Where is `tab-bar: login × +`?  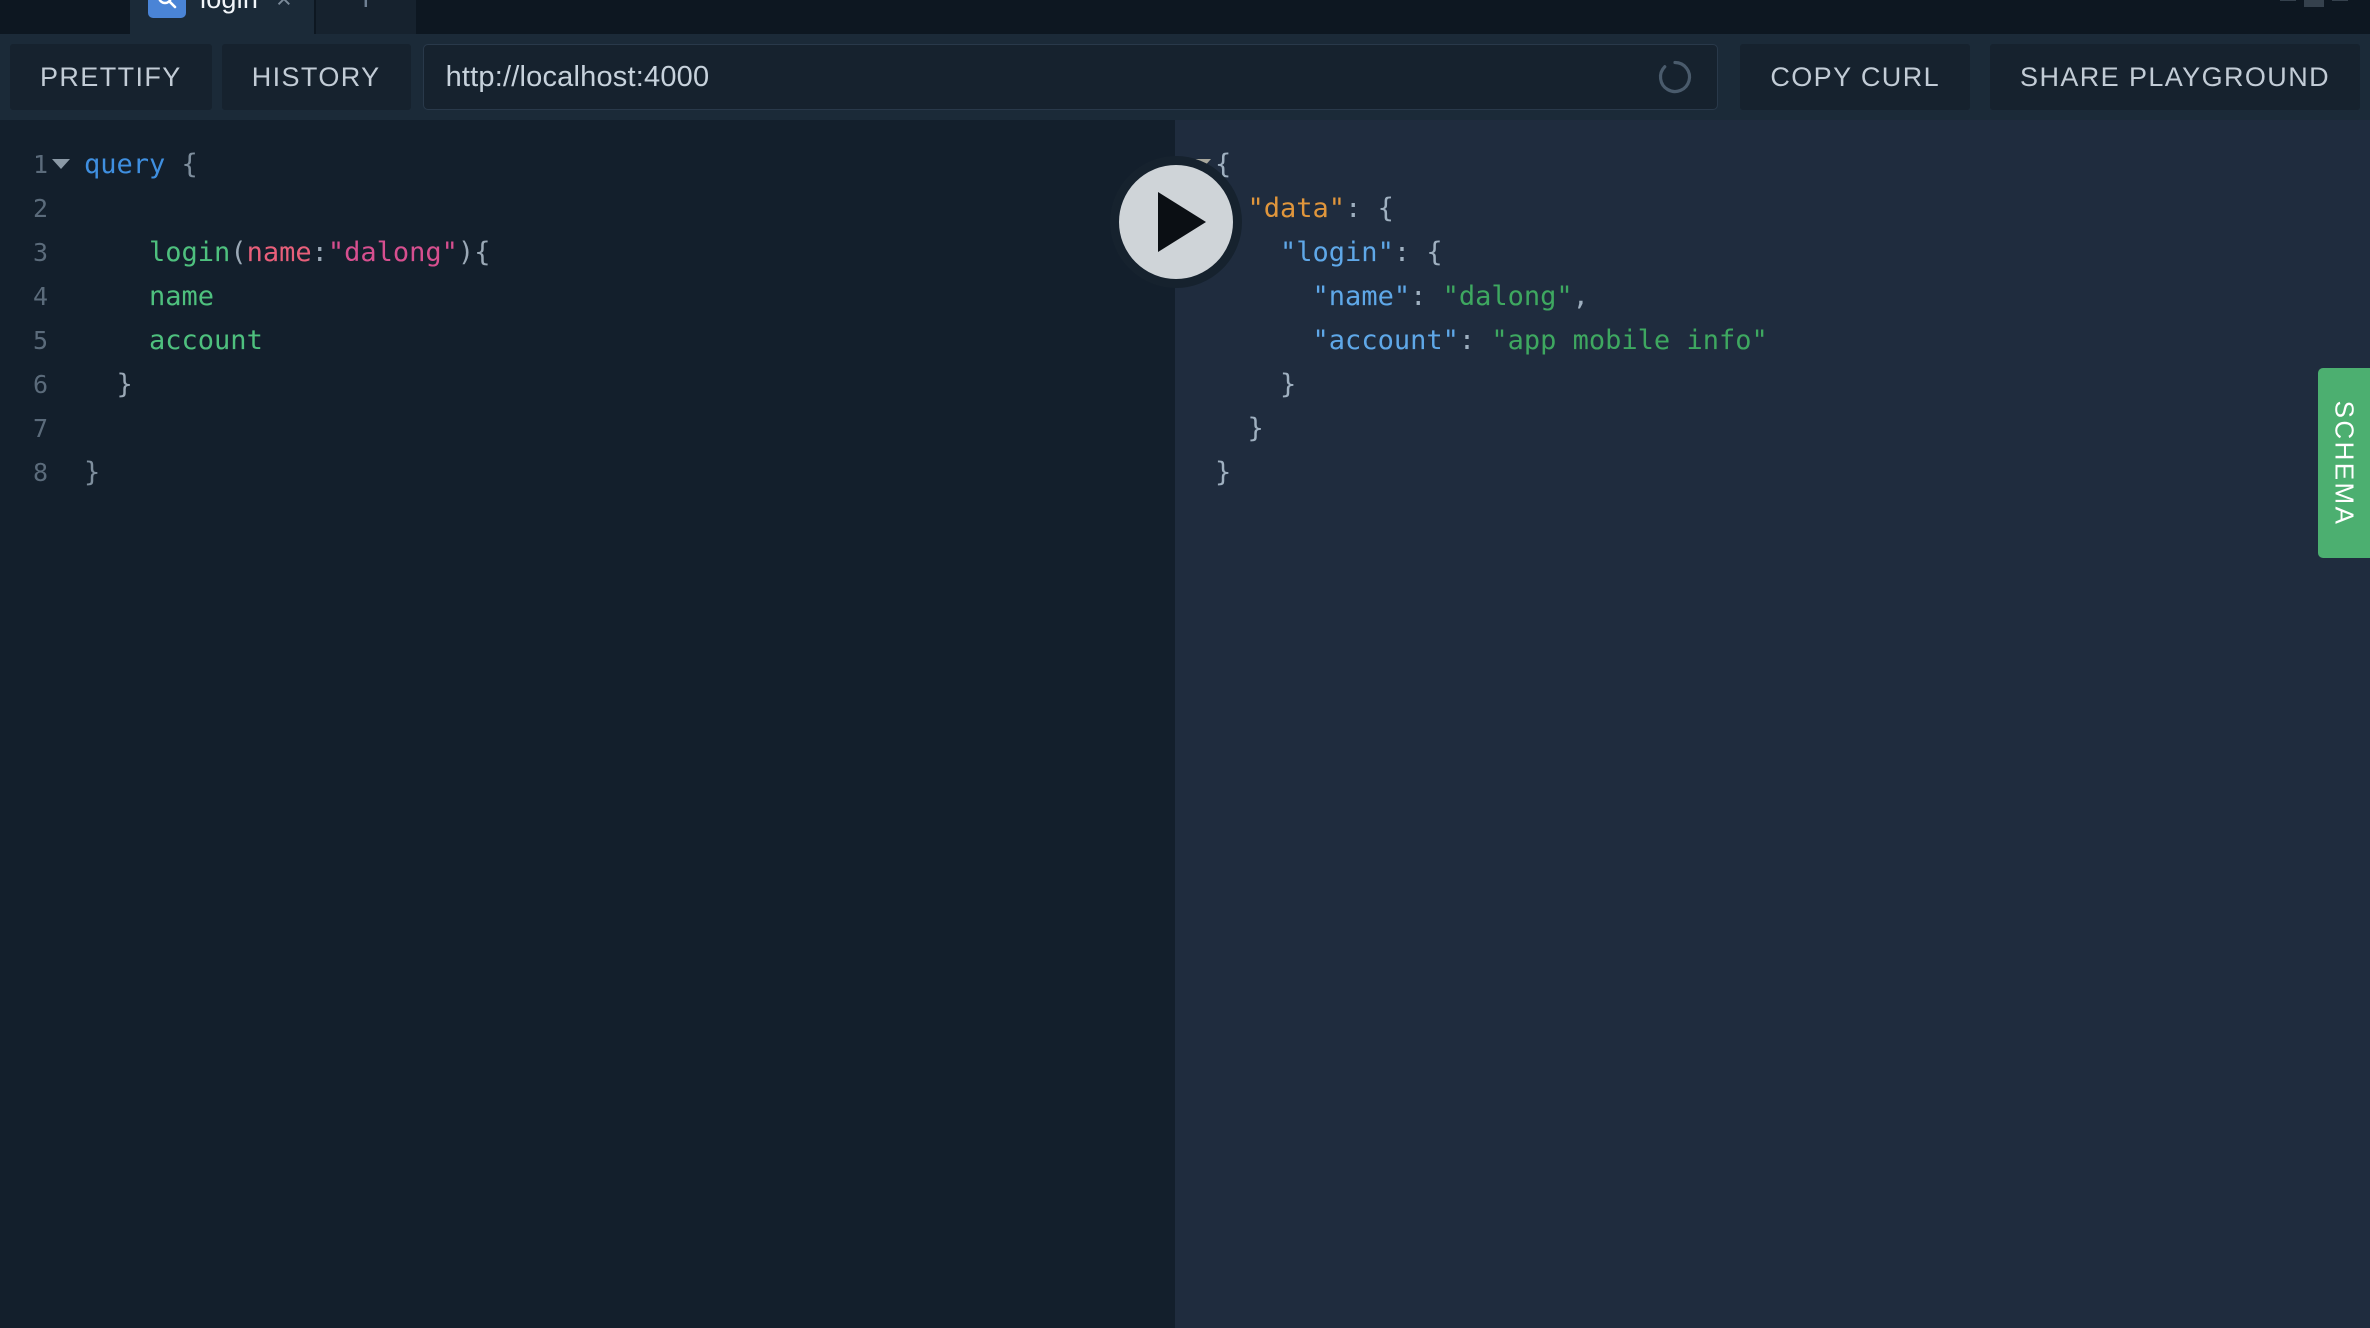
tab-bar: login × + is located at coordinates (1185, 17).